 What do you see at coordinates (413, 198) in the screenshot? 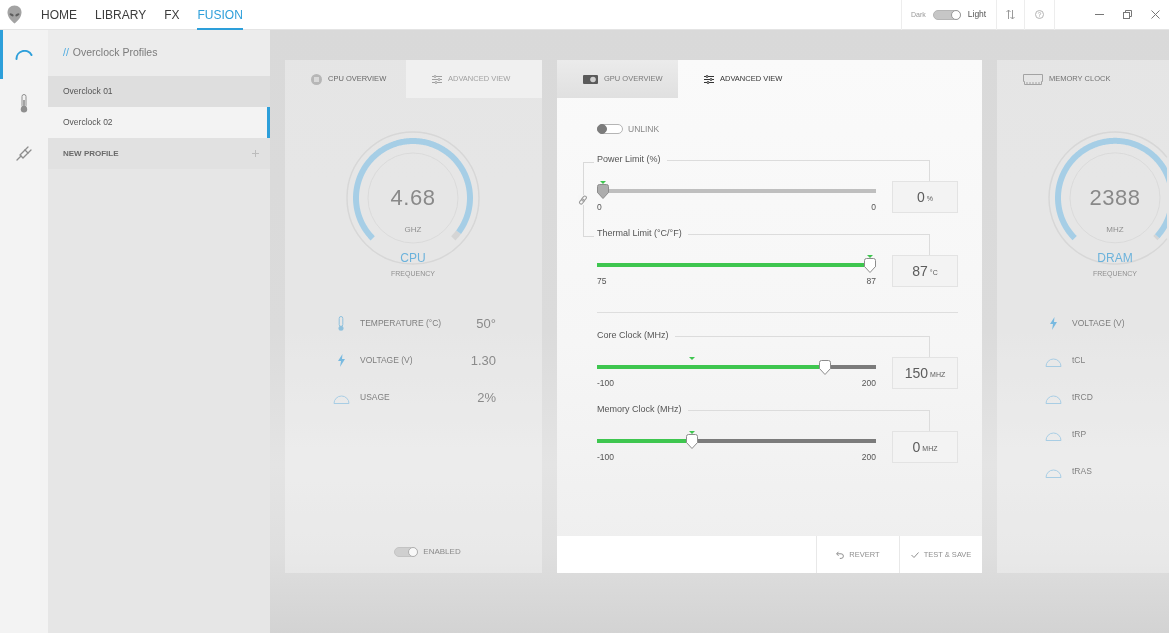
I see `gauge-value: 4.68` at bounding box center [413, 198].